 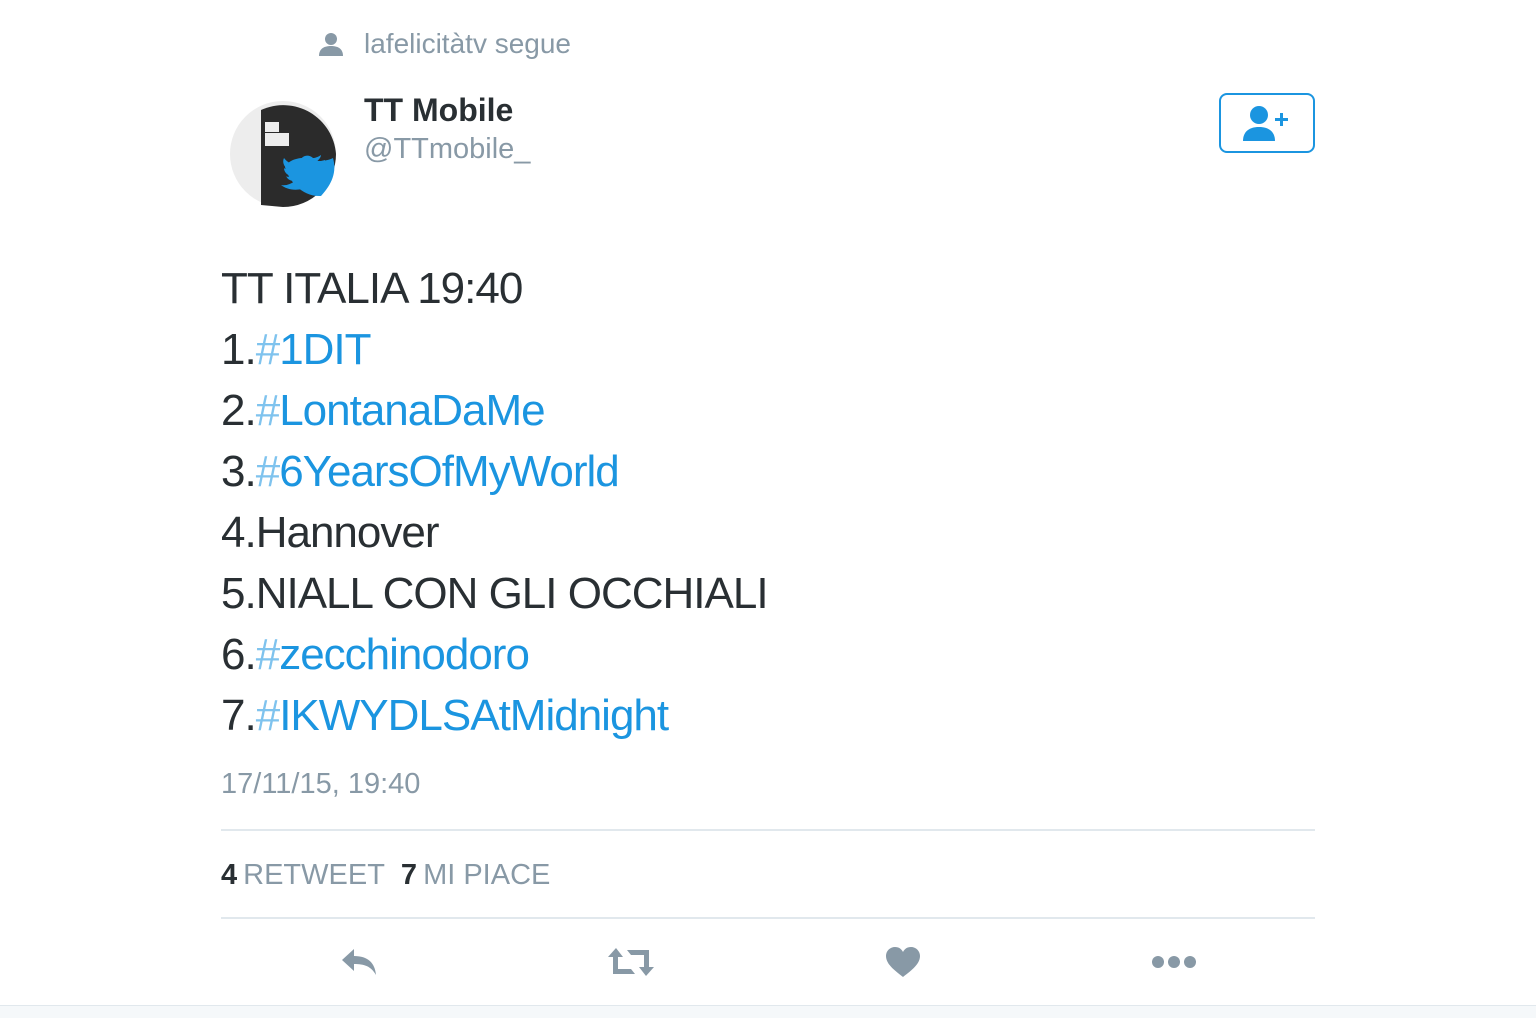 What do you see at coordinates (468, 43) in the screenshot?
I see `social-context-text: lafelicitàtv segue` at bounding box center [468, 43].